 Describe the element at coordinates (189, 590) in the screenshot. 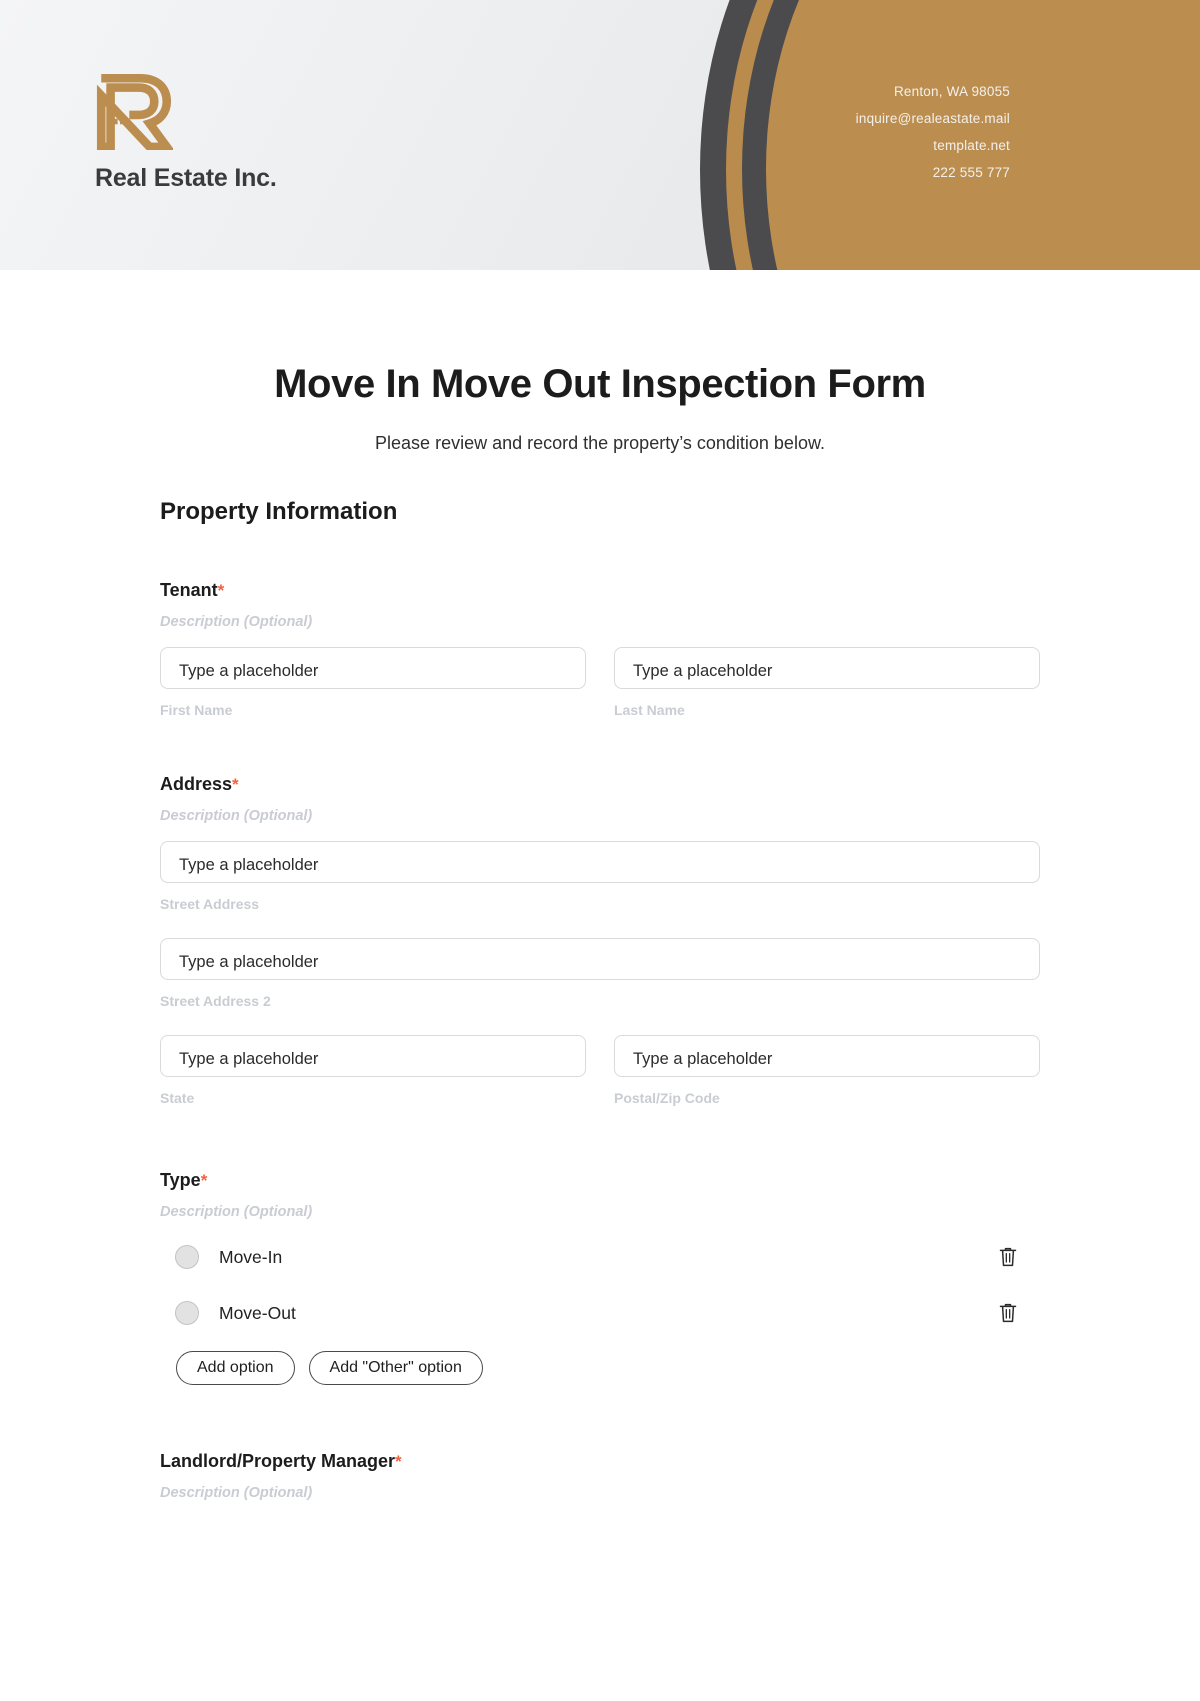

I see `field-label-text: Tenant` at that location.